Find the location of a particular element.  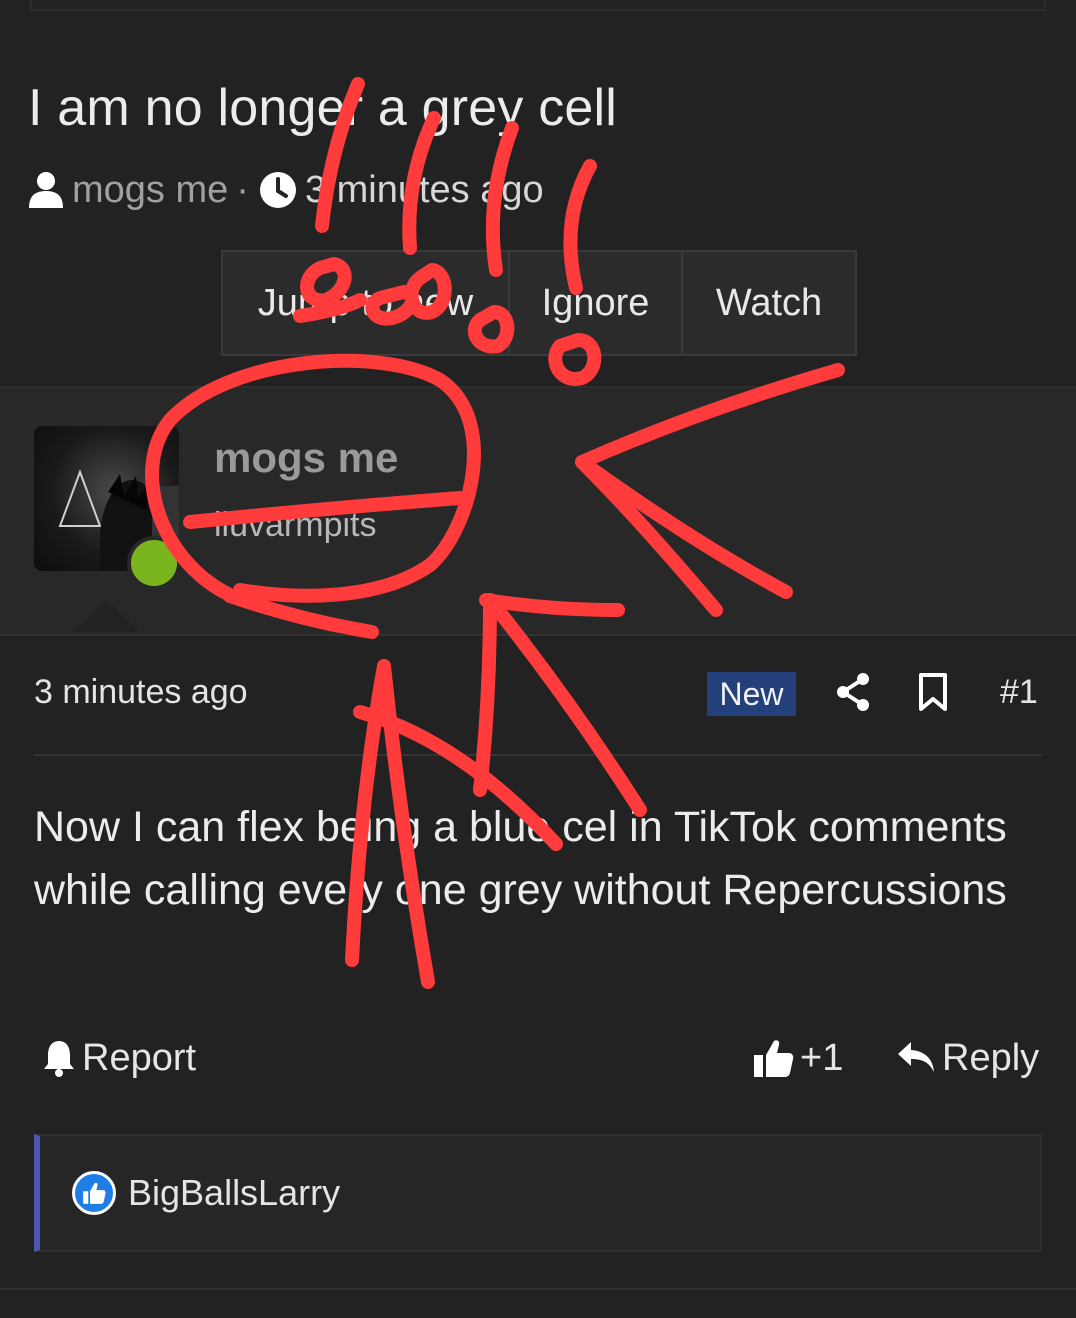

reactions-bar: BigBallsLarry is located at coordinates (538, 1193).